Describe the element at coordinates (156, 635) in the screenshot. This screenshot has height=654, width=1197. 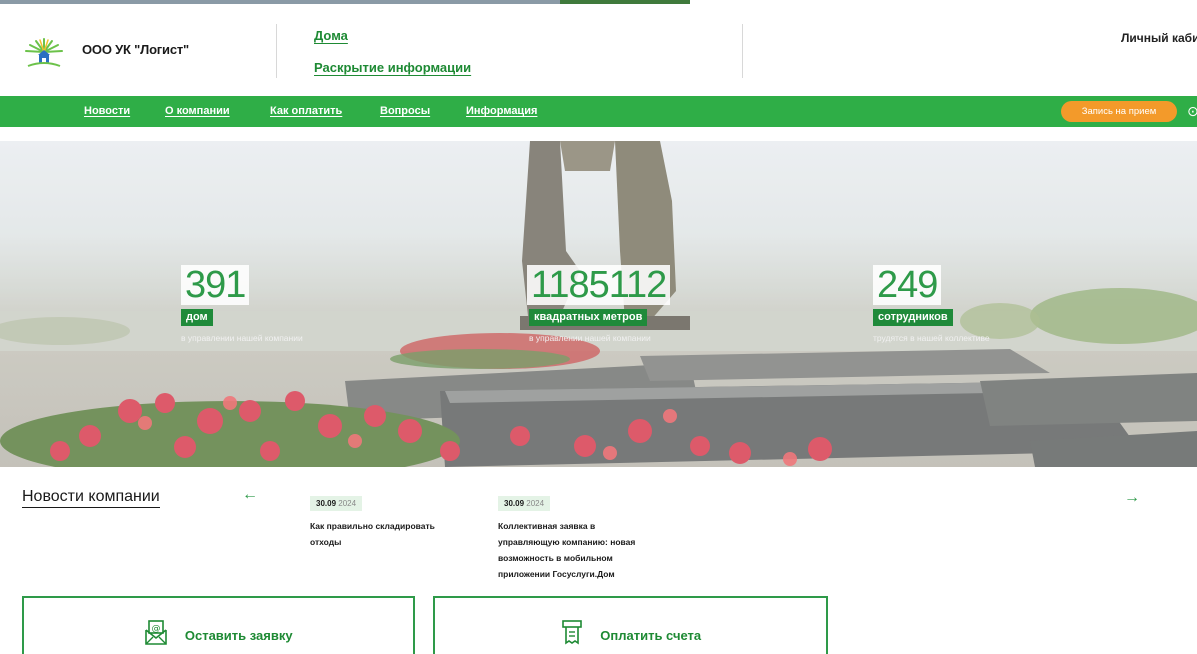
I see `envelope-icon: @` at that location.